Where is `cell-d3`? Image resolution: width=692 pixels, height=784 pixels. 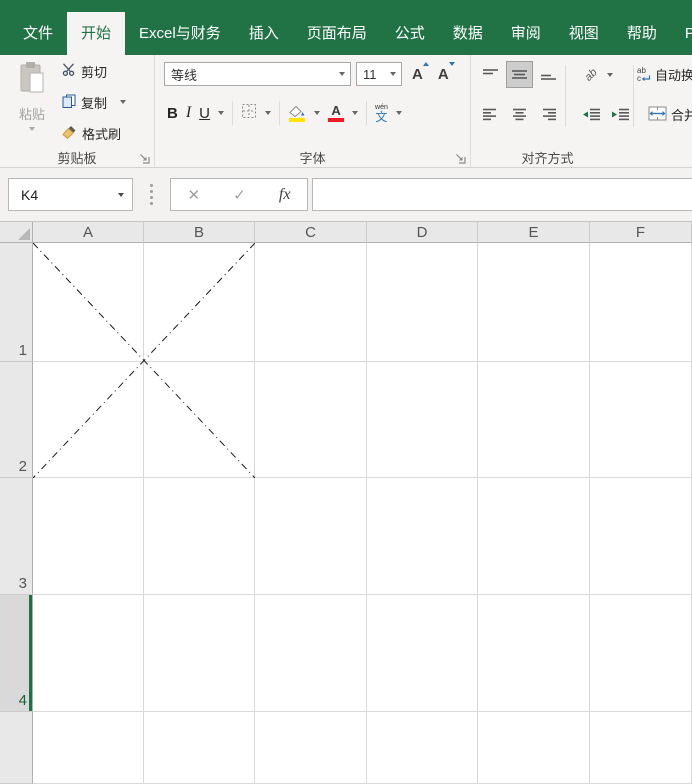
cell-d3 is located at coordinates (422, 536).